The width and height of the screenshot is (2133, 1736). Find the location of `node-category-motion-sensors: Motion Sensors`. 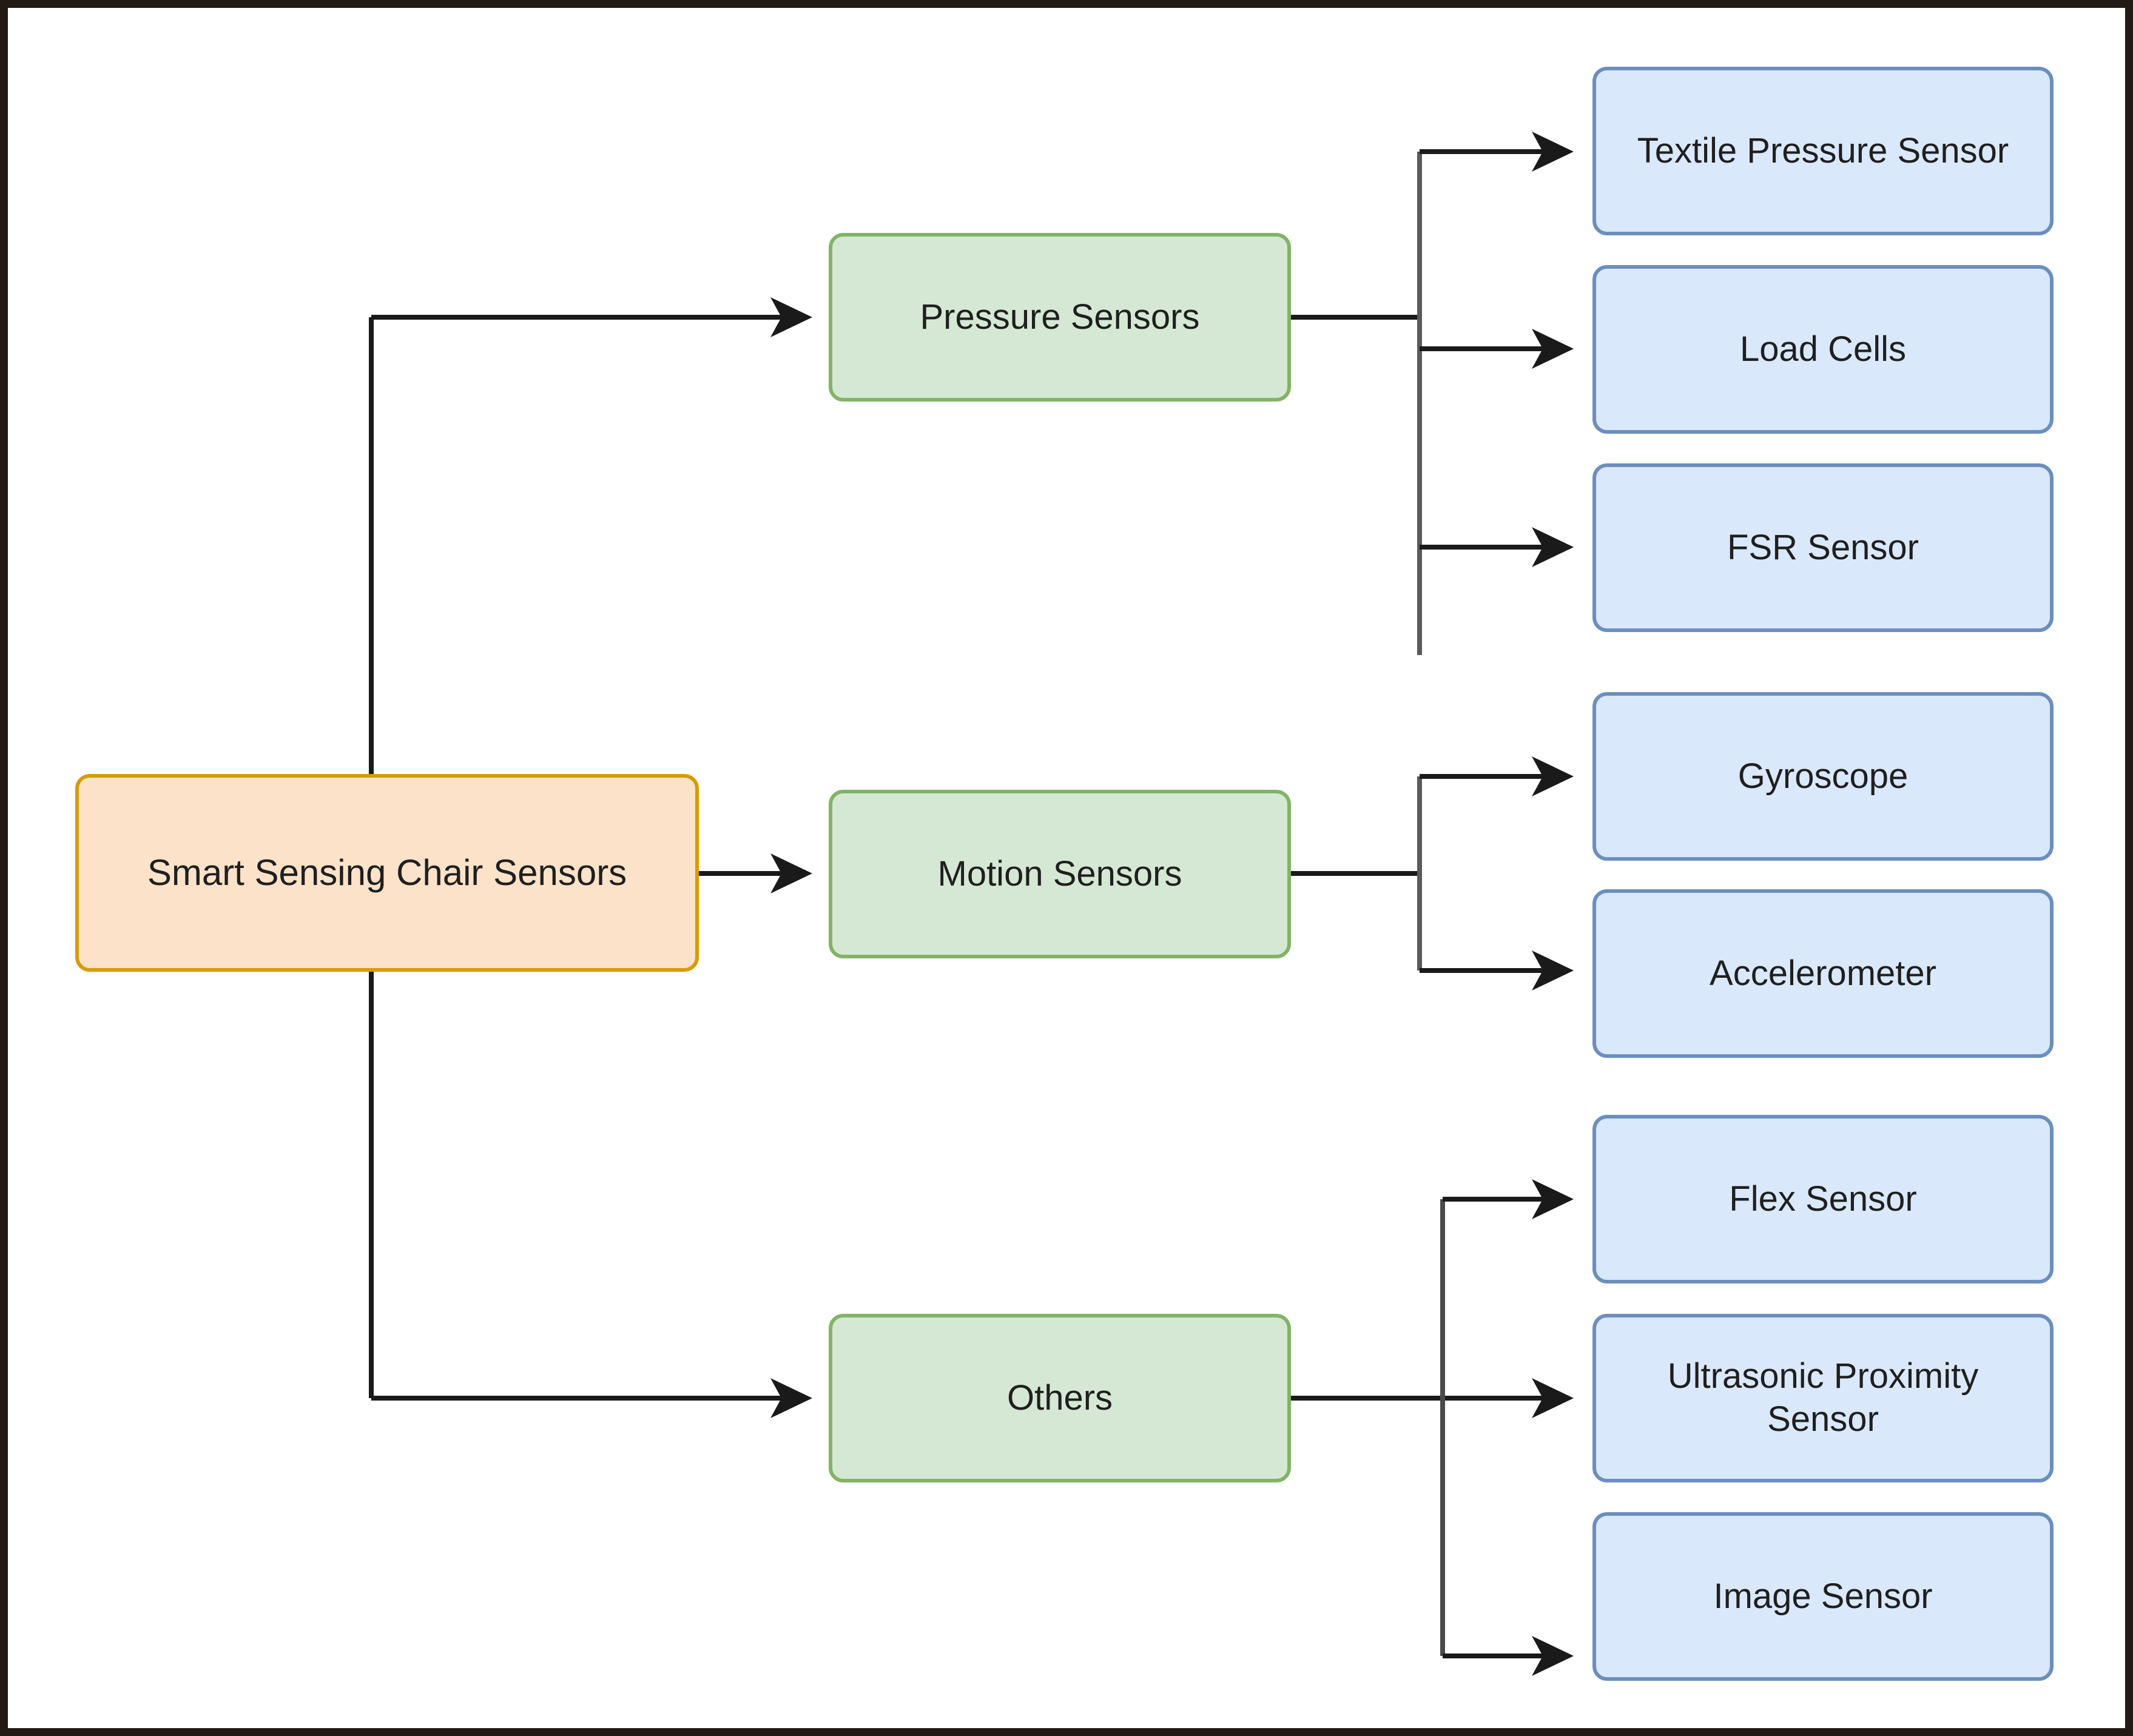

node-category-motion-sensors: Motion Sensors is located at coordinates (1060, 874).